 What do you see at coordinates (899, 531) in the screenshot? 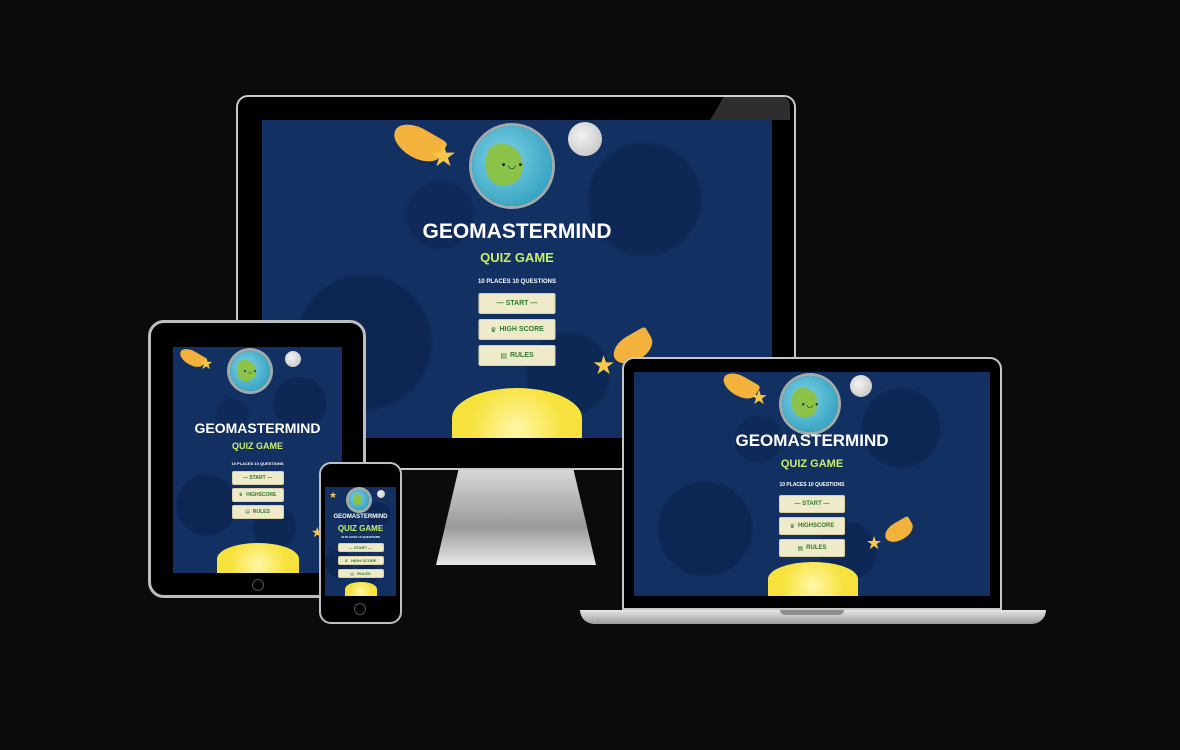
I see `comet-icon` at bounding box center [899, 531].